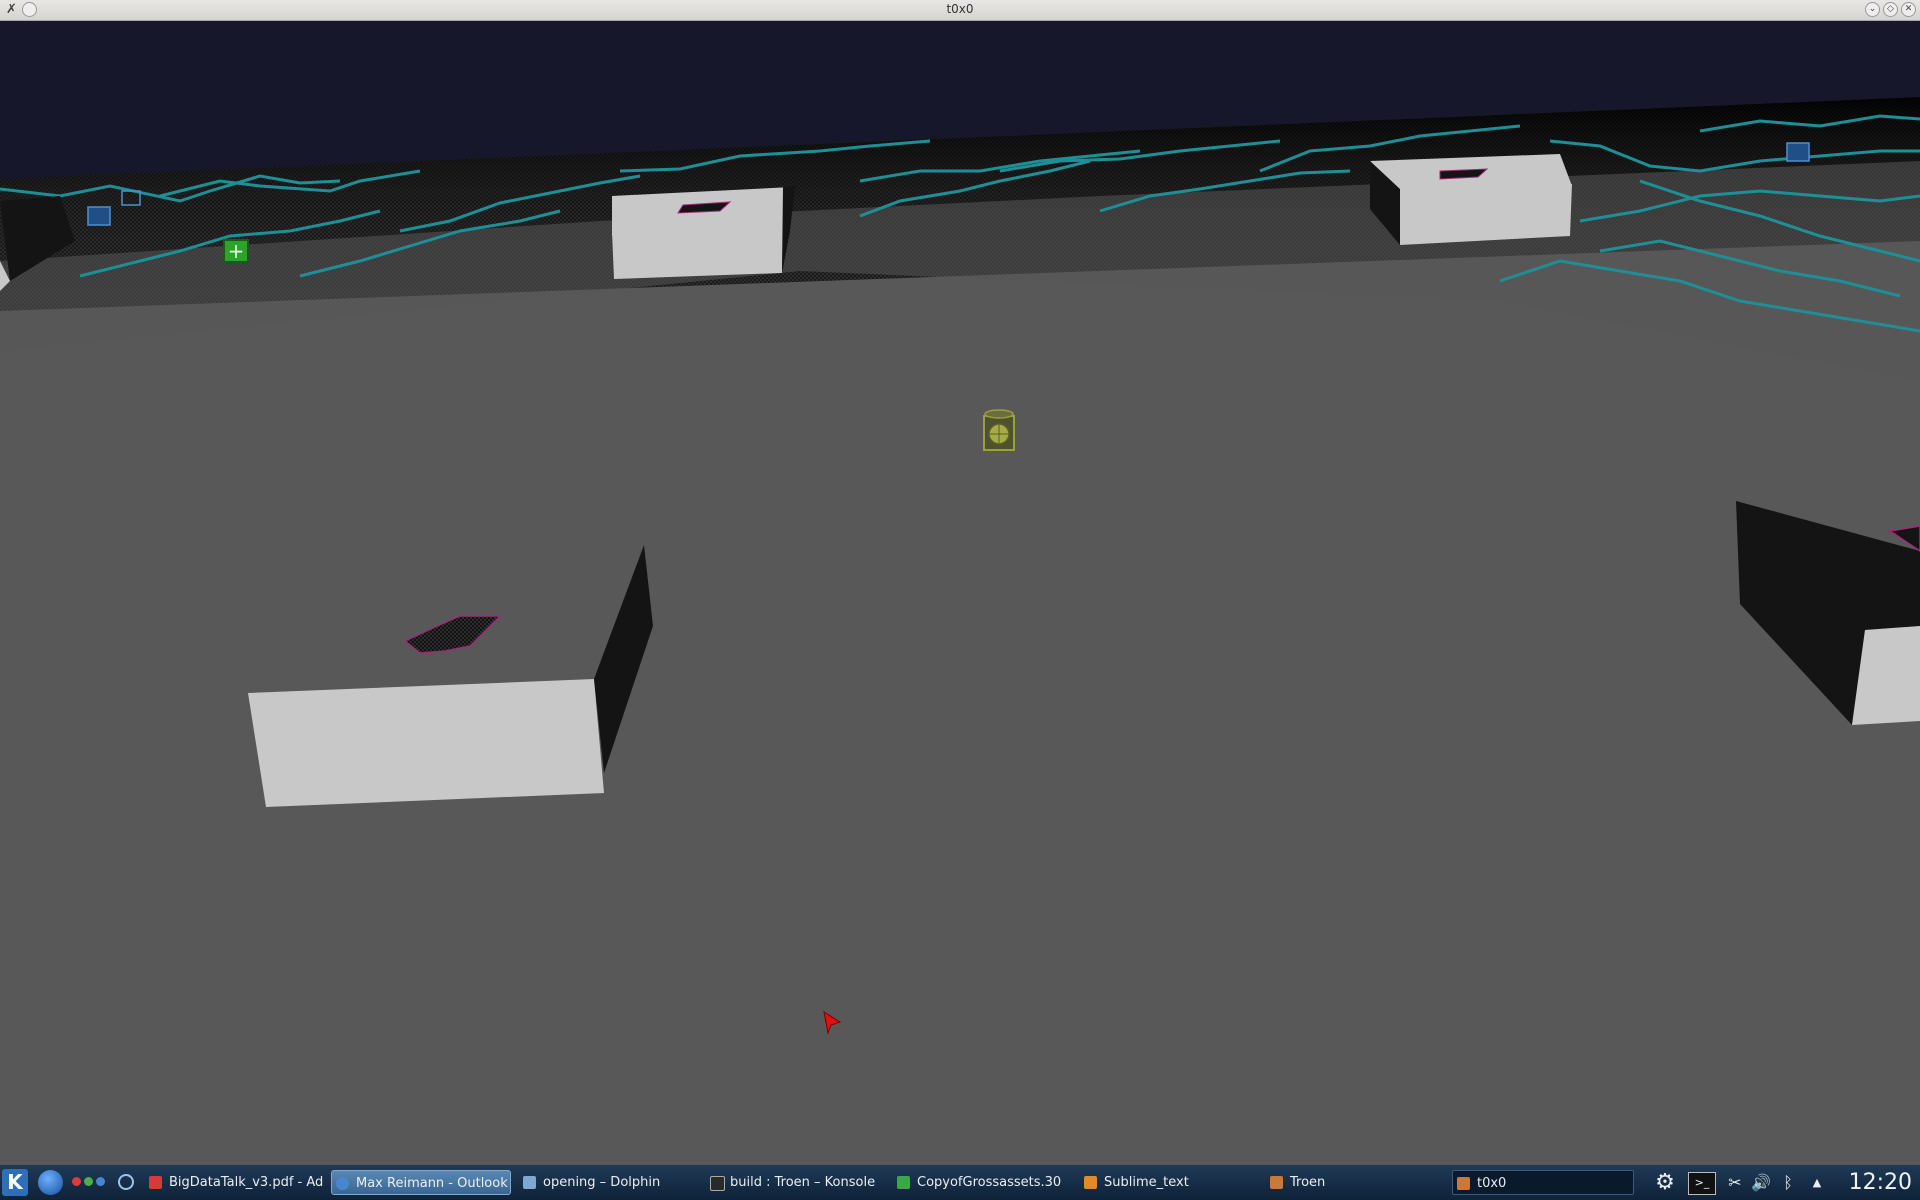 The height and width of the screenshot is (1200, 1920). I want to click on powerup-canister-icon, so click(999, 430).